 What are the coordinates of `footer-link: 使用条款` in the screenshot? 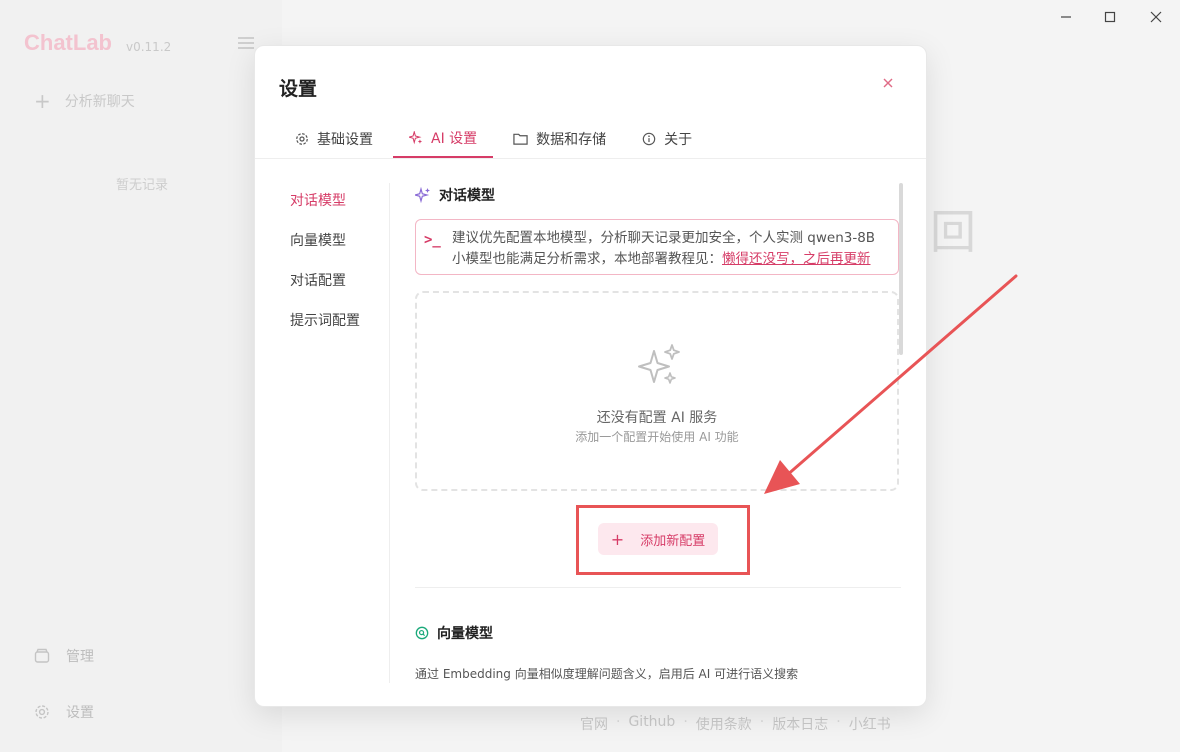 It's located at (724, 724).